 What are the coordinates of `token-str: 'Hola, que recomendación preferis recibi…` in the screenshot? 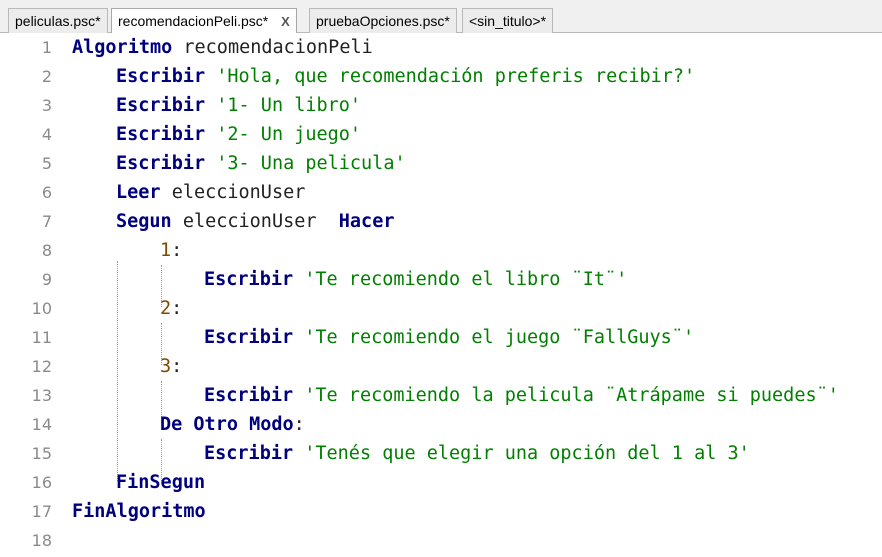 It's located at (456, 76).